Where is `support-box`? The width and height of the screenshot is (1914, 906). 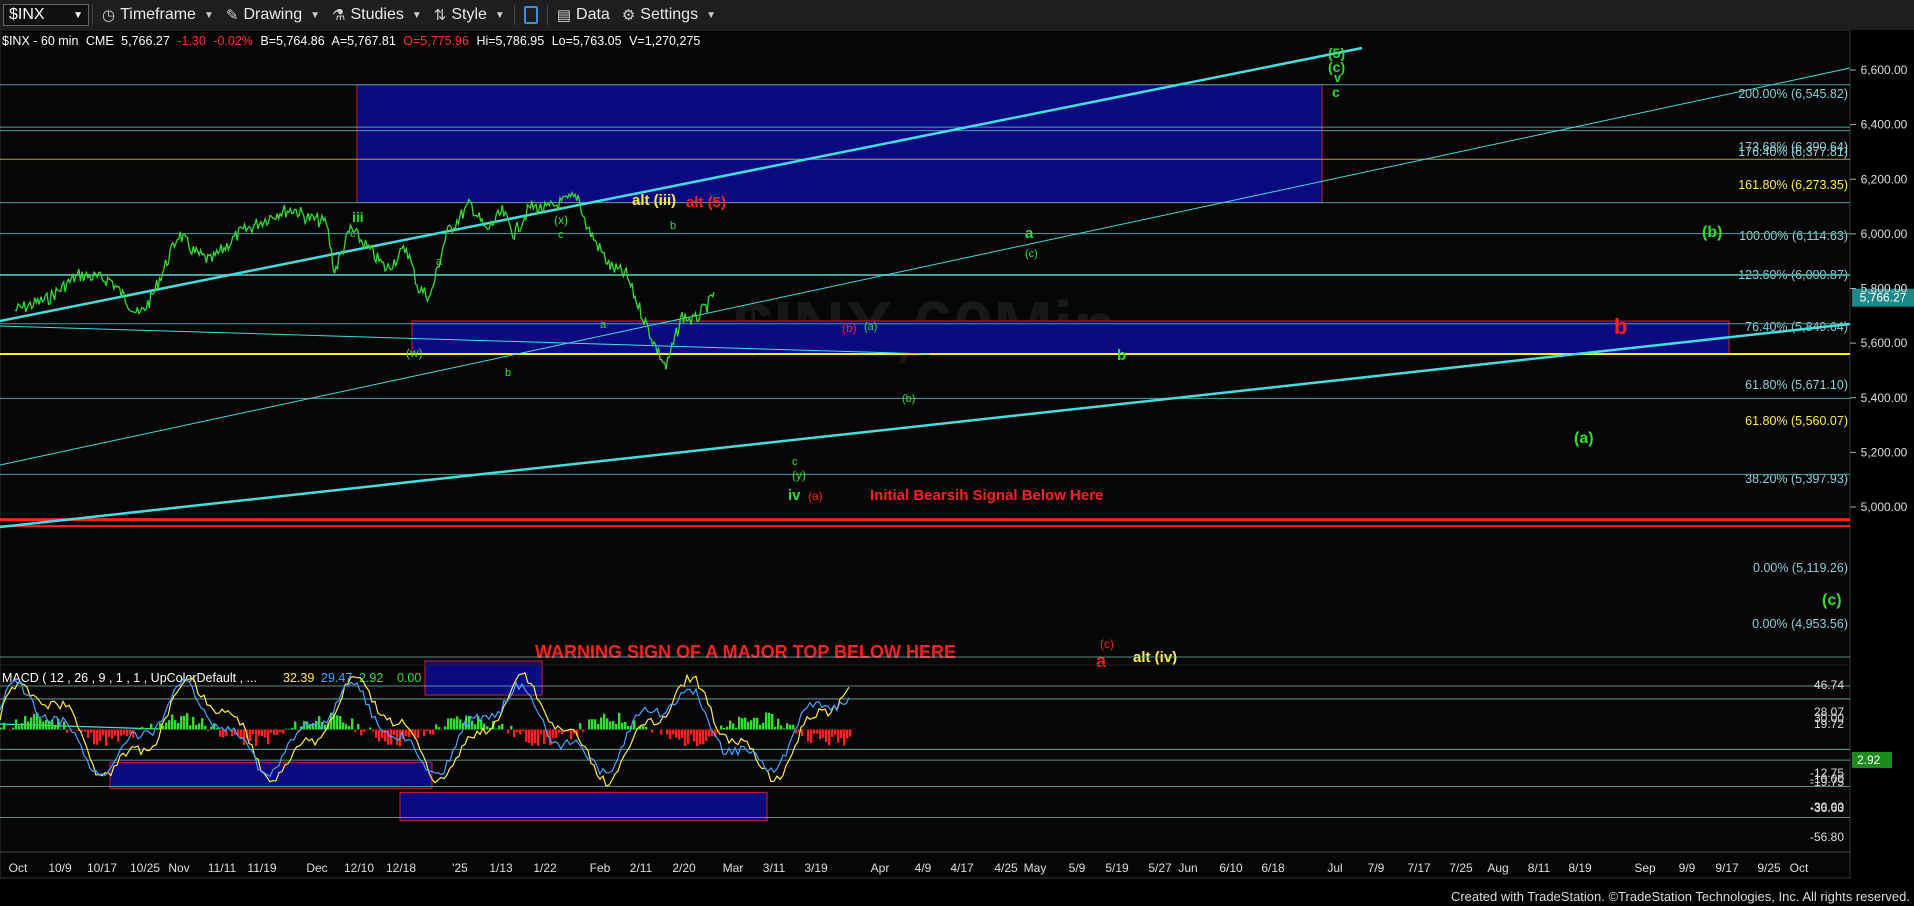 support-box is located at coordinates (1070, 337).